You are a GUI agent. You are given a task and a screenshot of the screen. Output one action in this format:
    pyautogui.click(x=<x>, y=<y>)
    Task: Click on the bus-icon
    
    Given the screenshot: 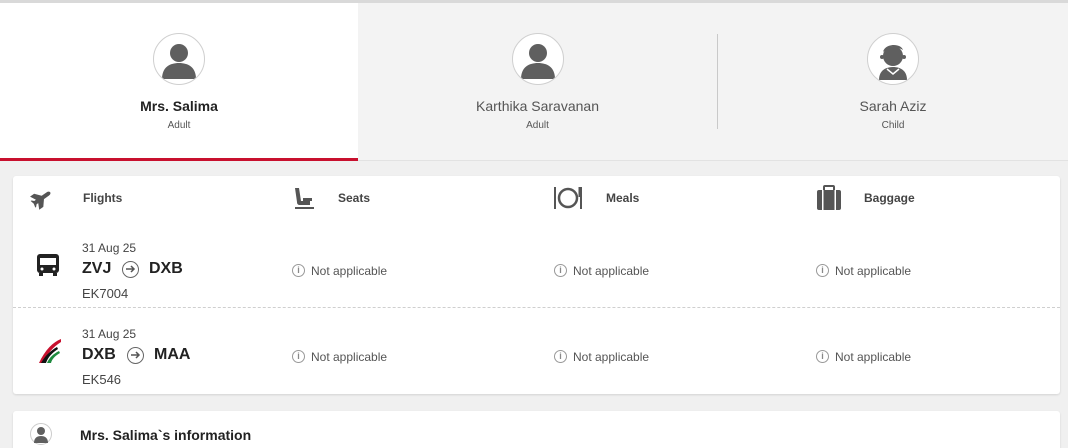 What is the action you would take?
    pyautogui.click(x=48, y=265)
    